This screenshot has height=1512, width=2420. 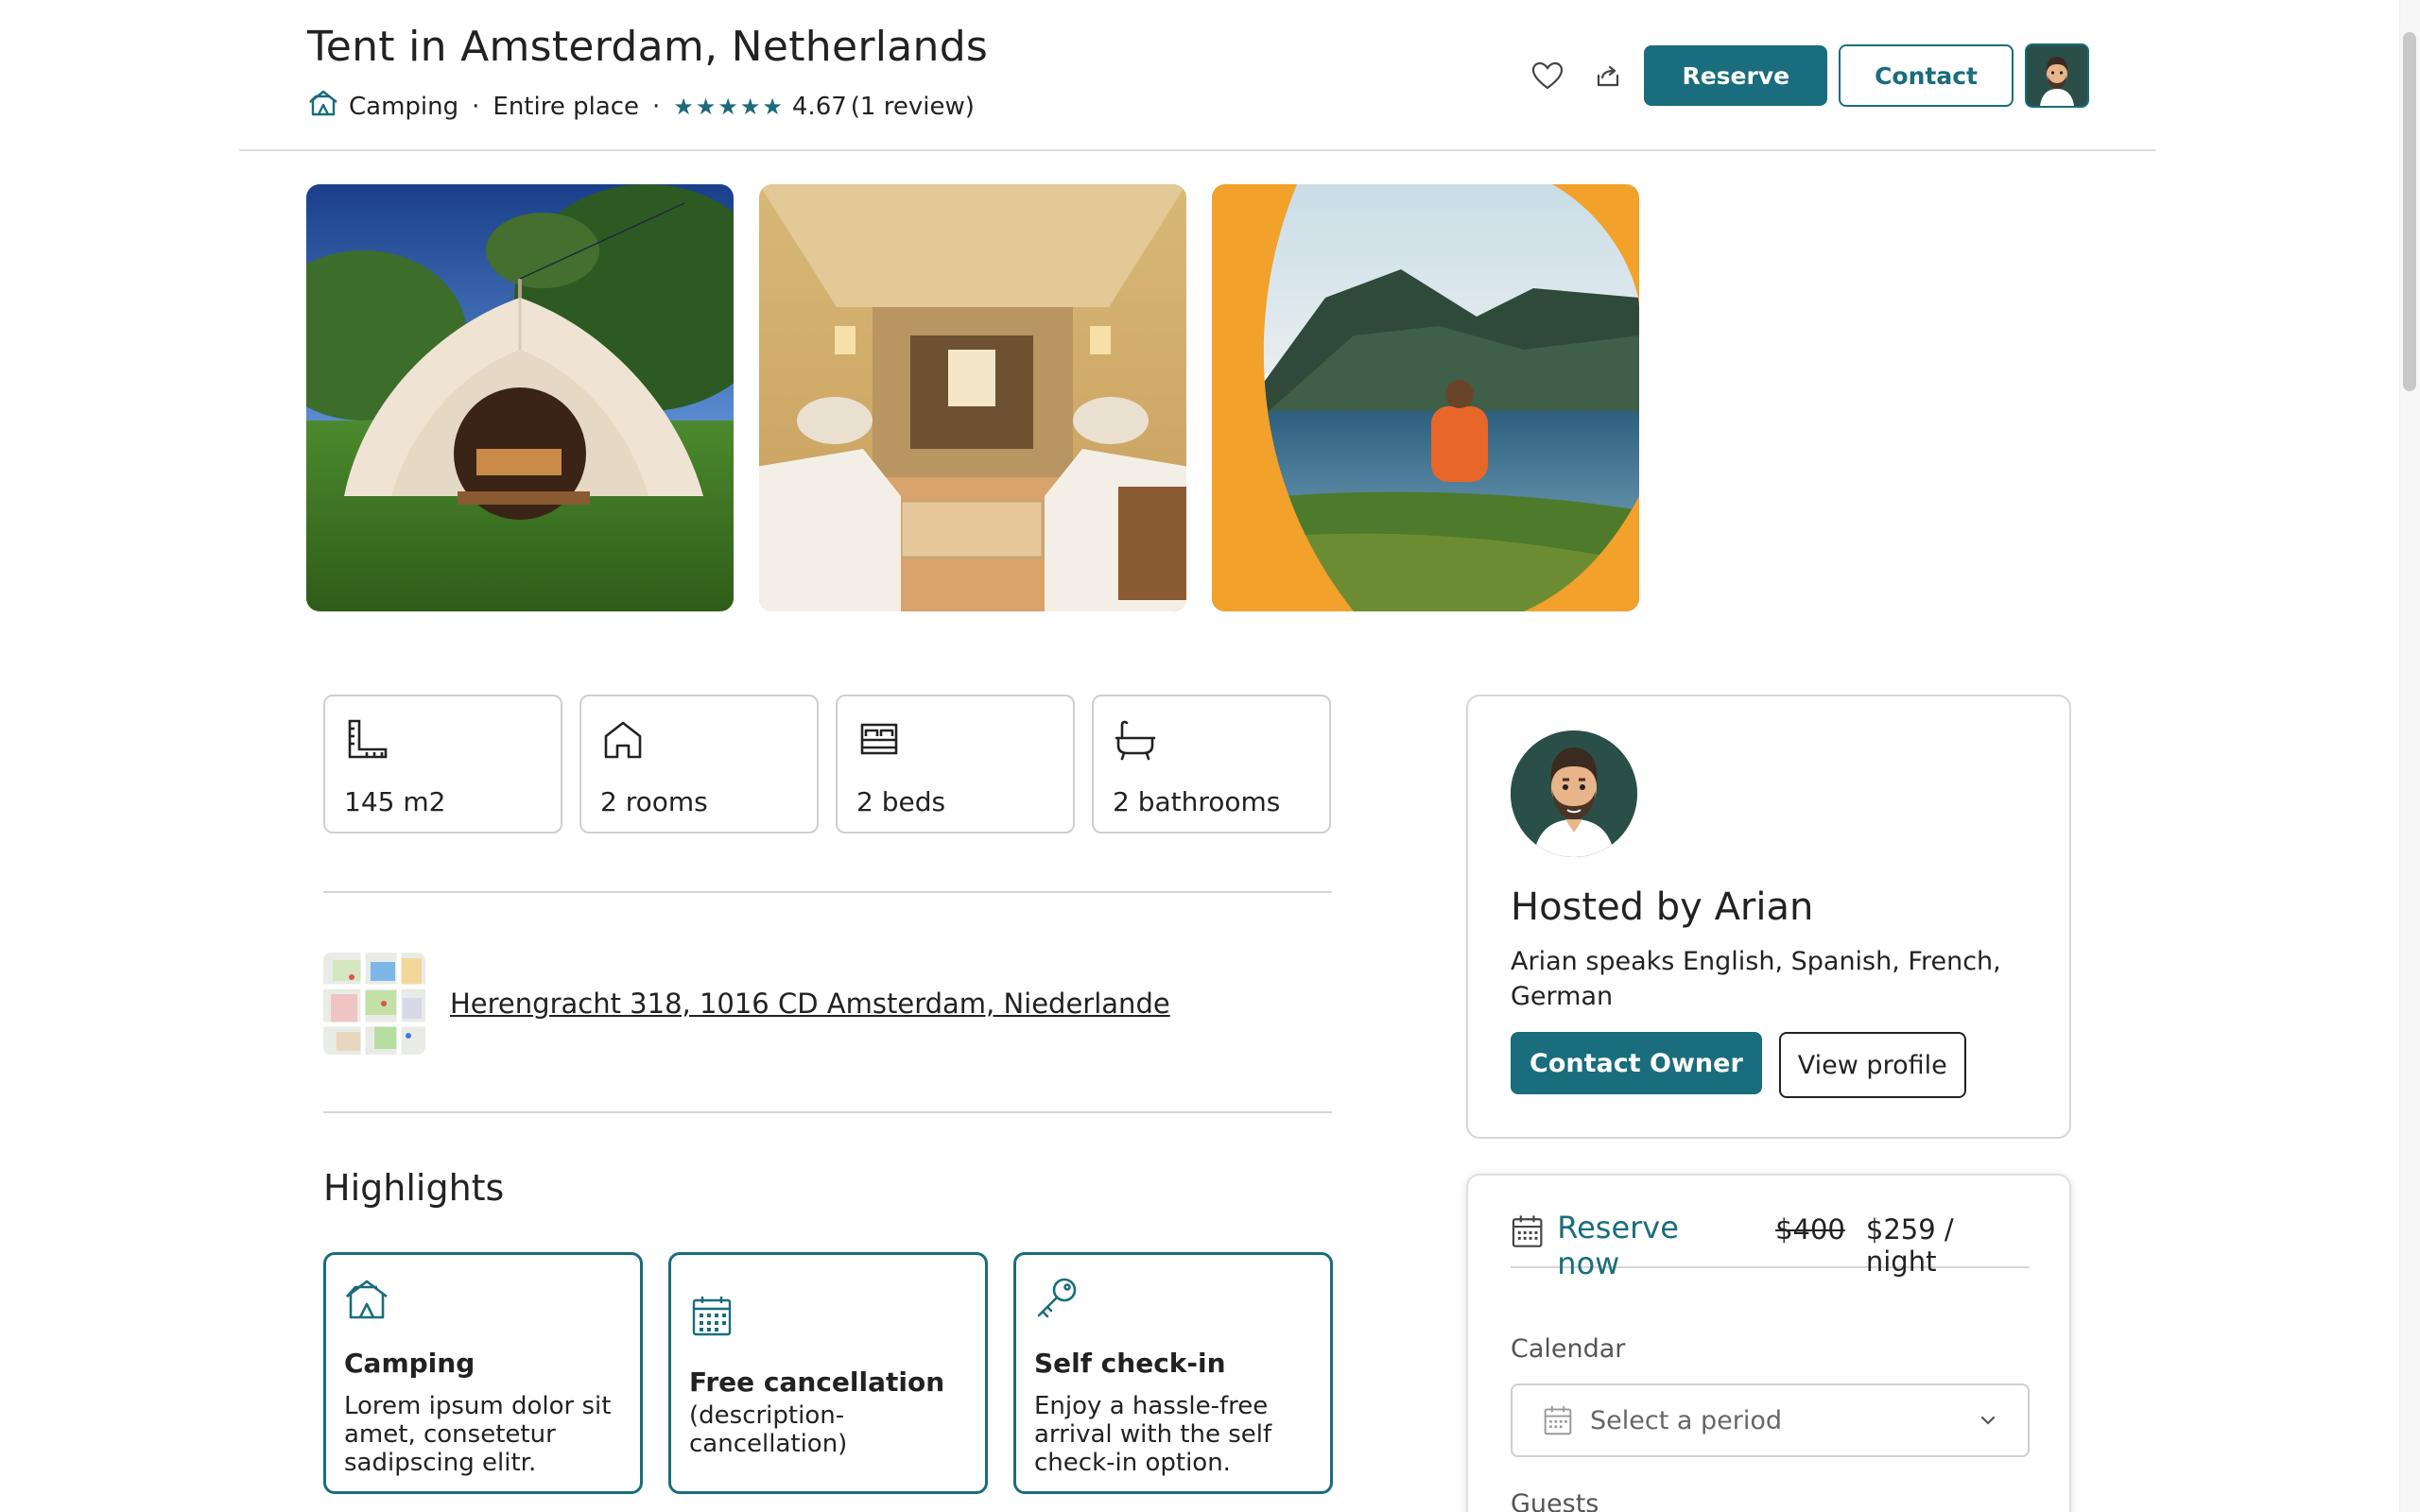 I want to click on nightly-price: $259 / night, so click(x=1909, y=1245).